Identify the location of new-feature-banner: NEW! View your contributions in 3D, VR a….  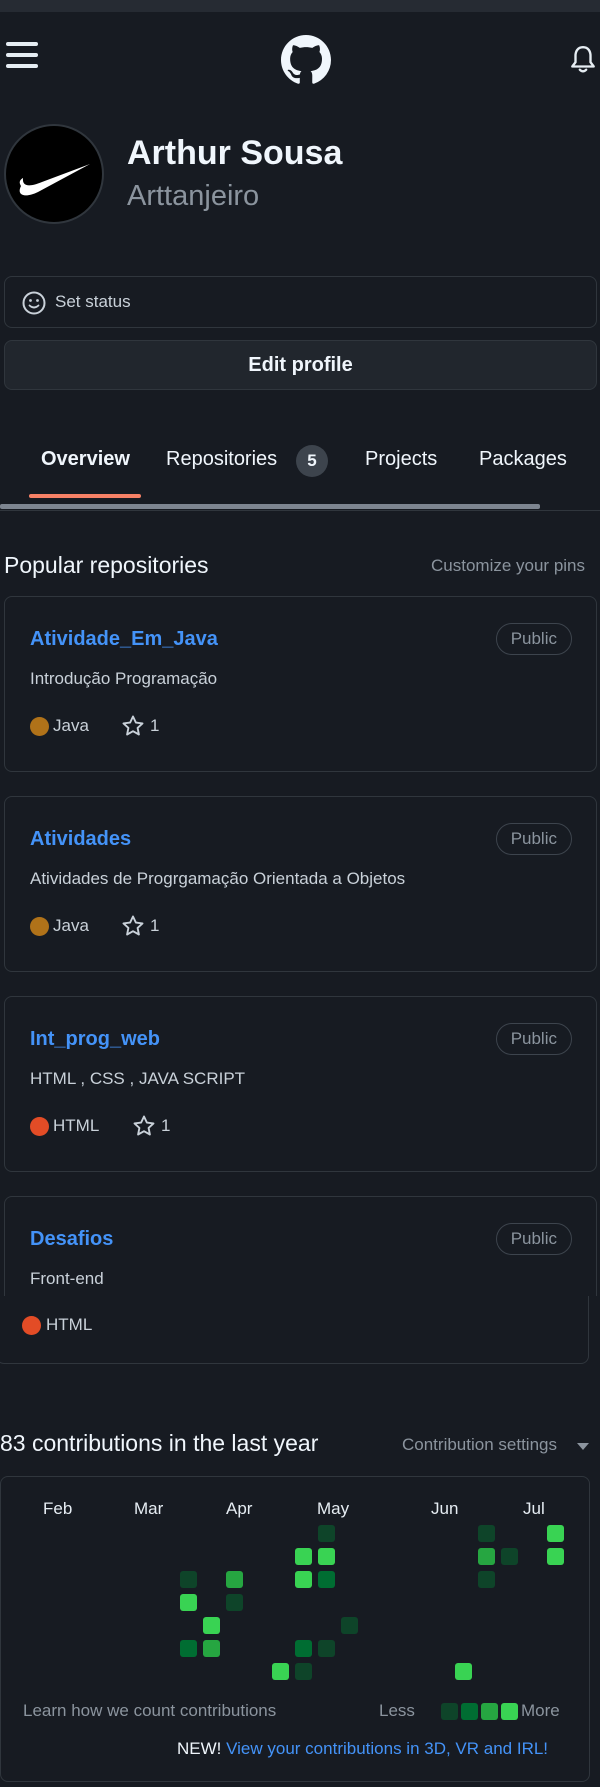
(362, 1749).